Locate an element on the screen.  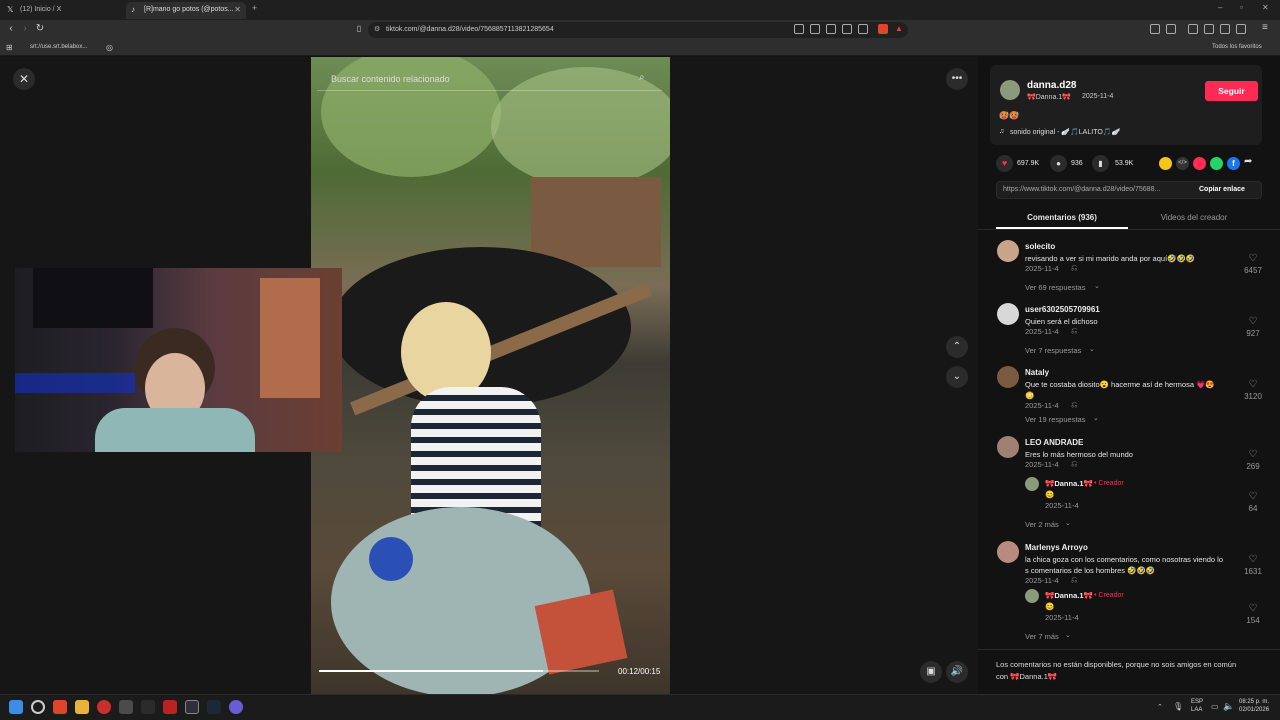
bookmark-icon: ▯ is located at coordinates (359, 29).